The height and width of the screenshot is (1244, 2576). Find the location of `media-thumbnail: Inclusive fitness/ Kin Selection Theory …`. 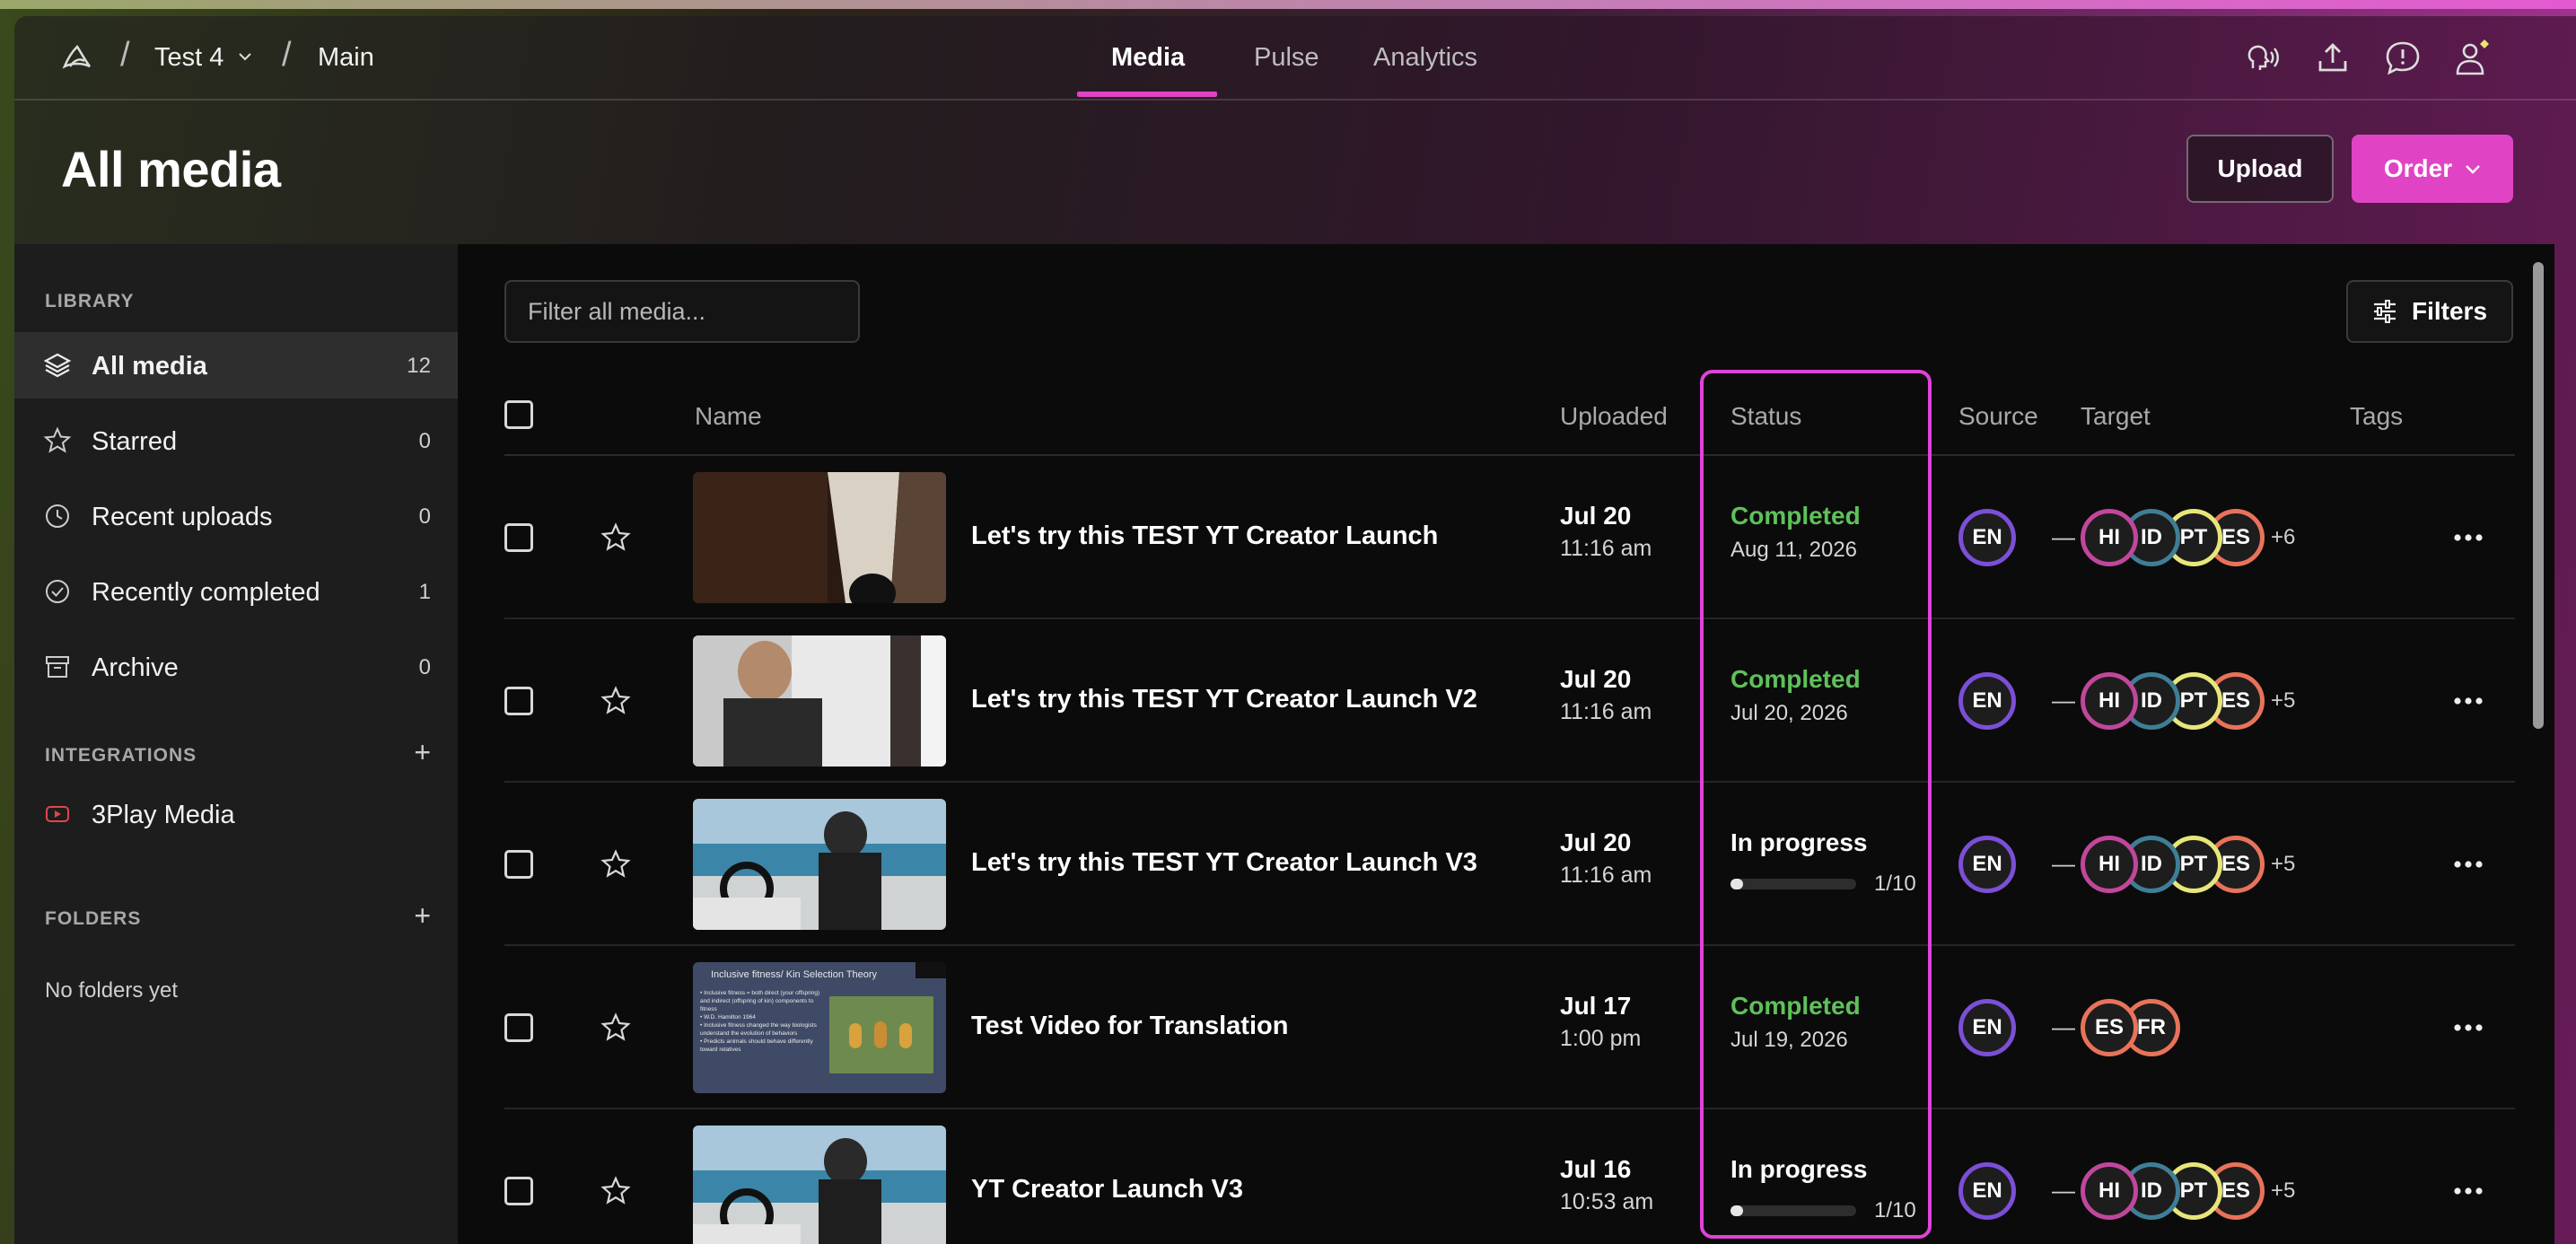

media-thumbnail: Inclusive fitness/ Kin Selection Theory … is located at coordinates (819, 1028).